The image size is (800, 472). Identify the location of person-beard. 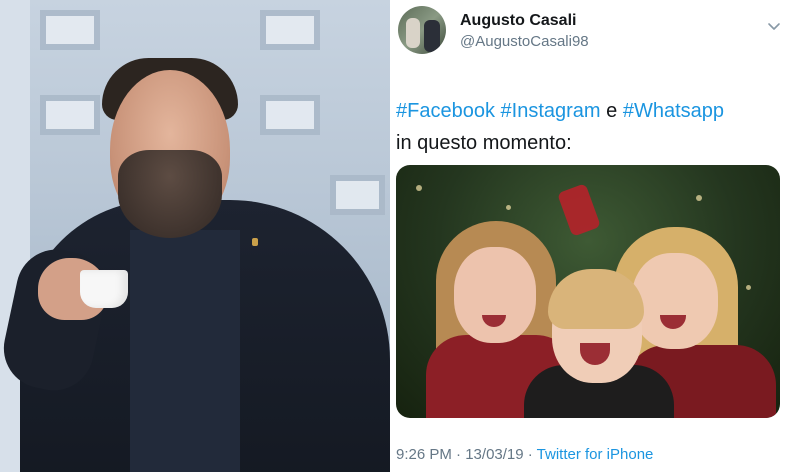
(170, 194).